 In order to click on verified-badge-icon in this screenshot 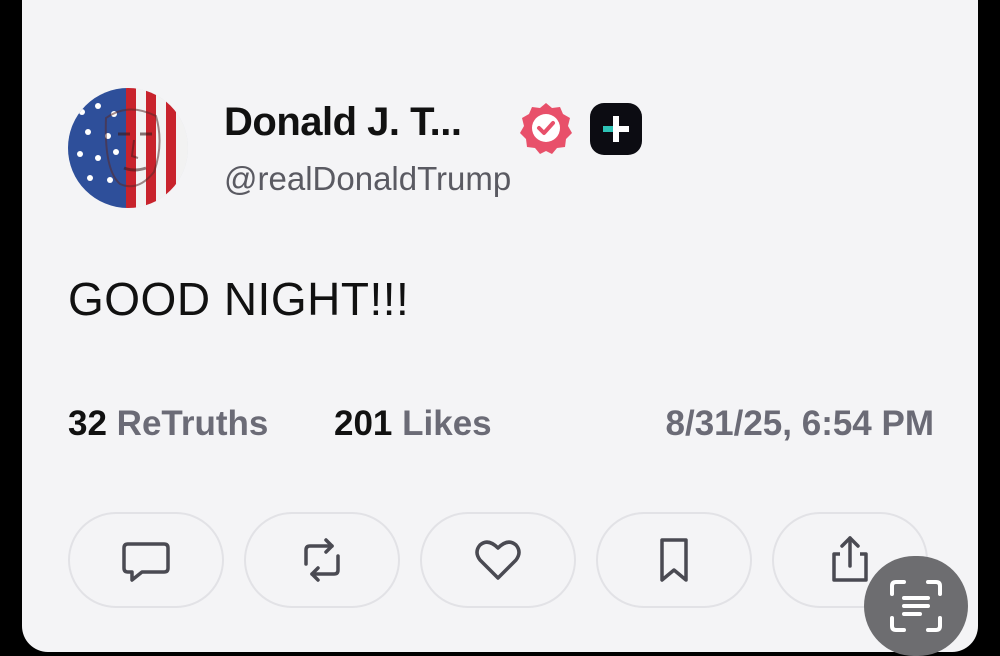, I will do `click(546, 128)`.